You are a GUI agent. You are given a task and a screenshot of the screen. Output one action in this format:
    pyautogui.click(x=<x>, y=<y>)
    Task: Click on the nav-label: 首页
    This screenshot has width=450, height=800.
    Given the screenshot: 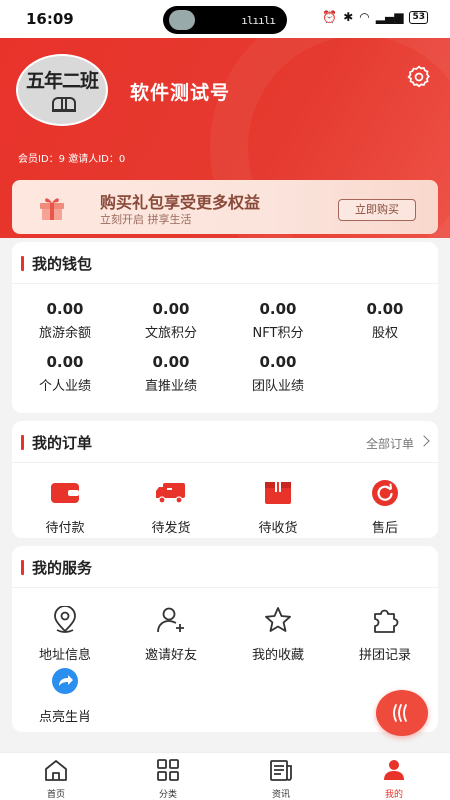 What is the action you would take?
    pyautogui.click(x=55, y=795)
    